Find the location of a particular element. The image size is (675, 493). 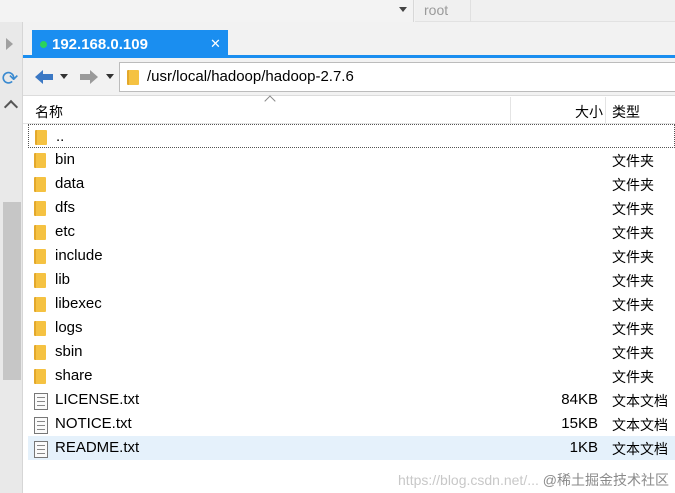

address-path: /usr/local/hadoop/hadoop-2.7.6 is located at coordinates (250, 76).